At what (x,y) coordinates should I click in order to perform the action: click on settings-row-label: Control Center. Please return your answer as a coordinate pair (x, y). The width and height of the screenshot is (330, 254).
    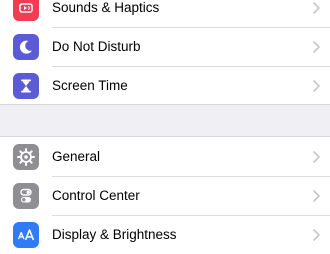
    Looking at the image, I should click on (96, 195).